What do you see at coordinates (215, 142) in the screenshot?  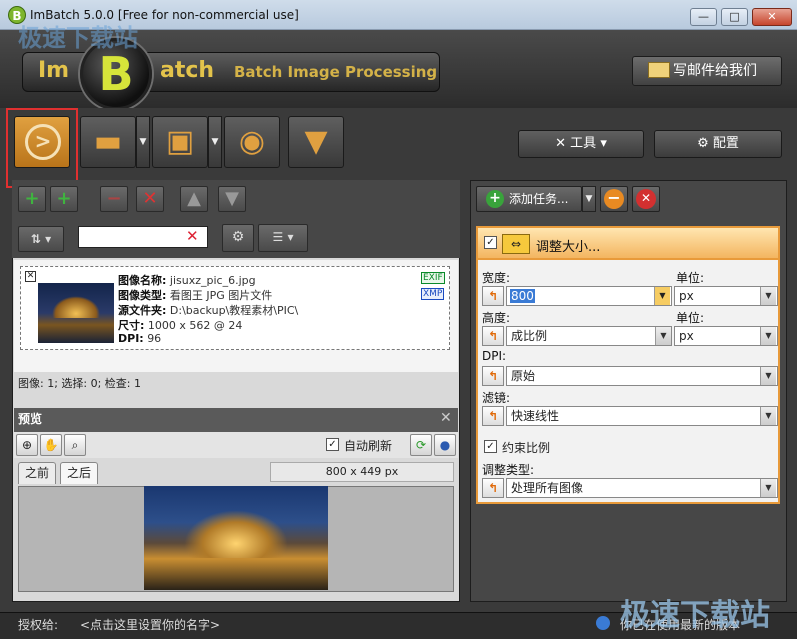 I see `save-dropdown: ▼` at bounding box center [215, 142].